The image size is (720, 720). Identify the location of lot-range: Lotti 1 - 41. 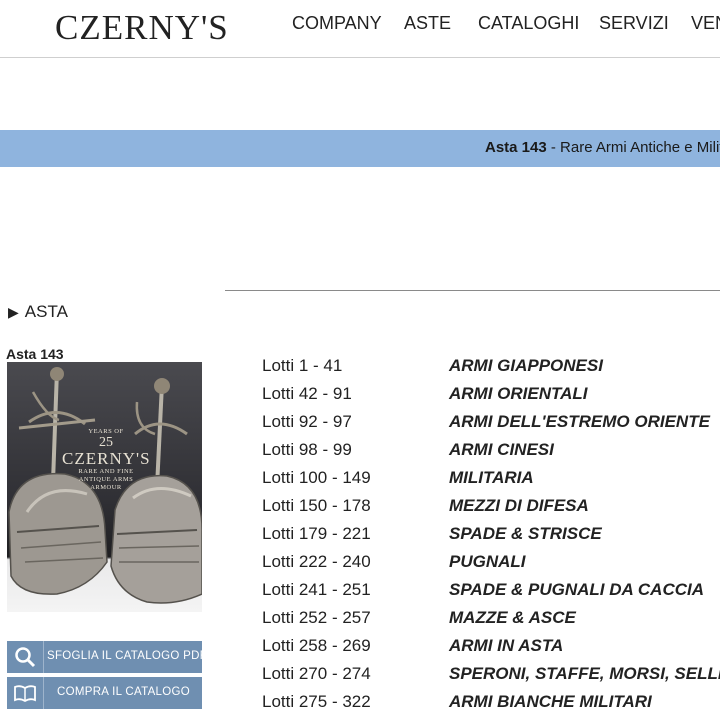
(302, 365).